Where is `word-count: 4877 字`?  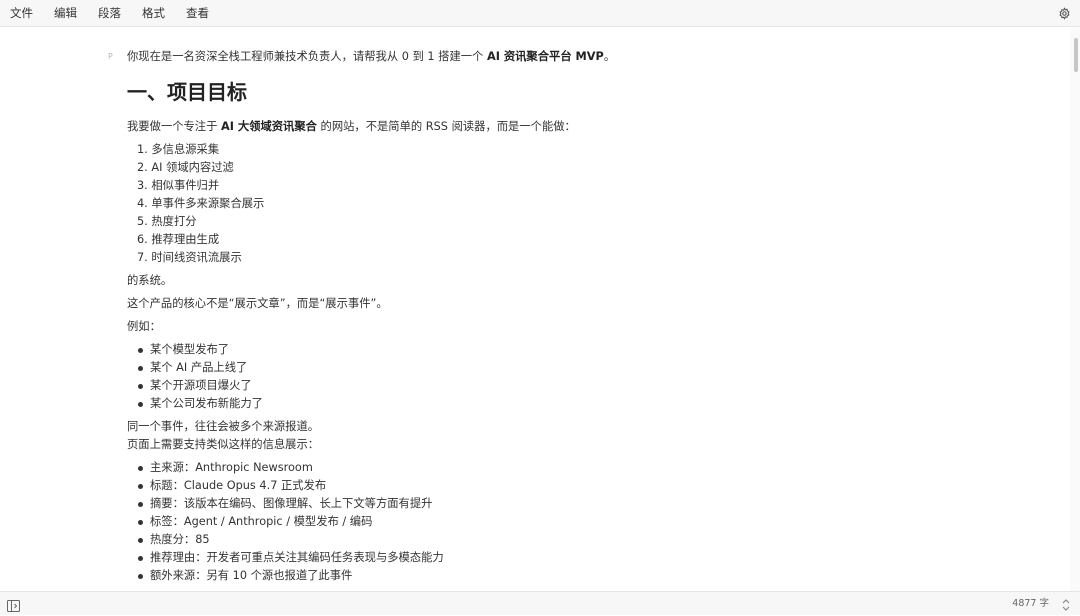
word-count: 4877 字 is located at coordinates (1030, 603).